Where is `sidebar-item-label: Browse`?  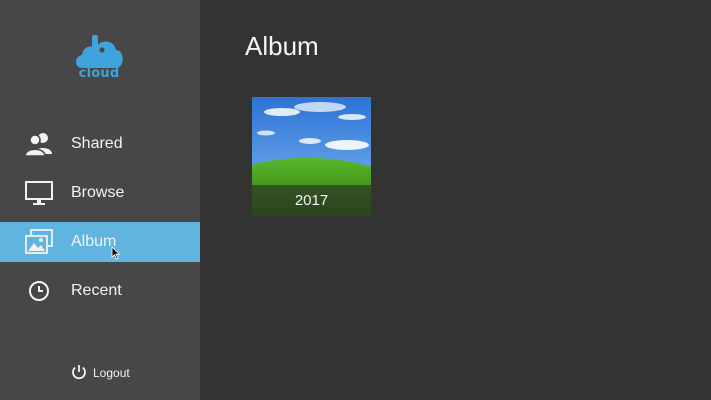 sidebar-item-label: Browse is located at coordinates (98, 192).